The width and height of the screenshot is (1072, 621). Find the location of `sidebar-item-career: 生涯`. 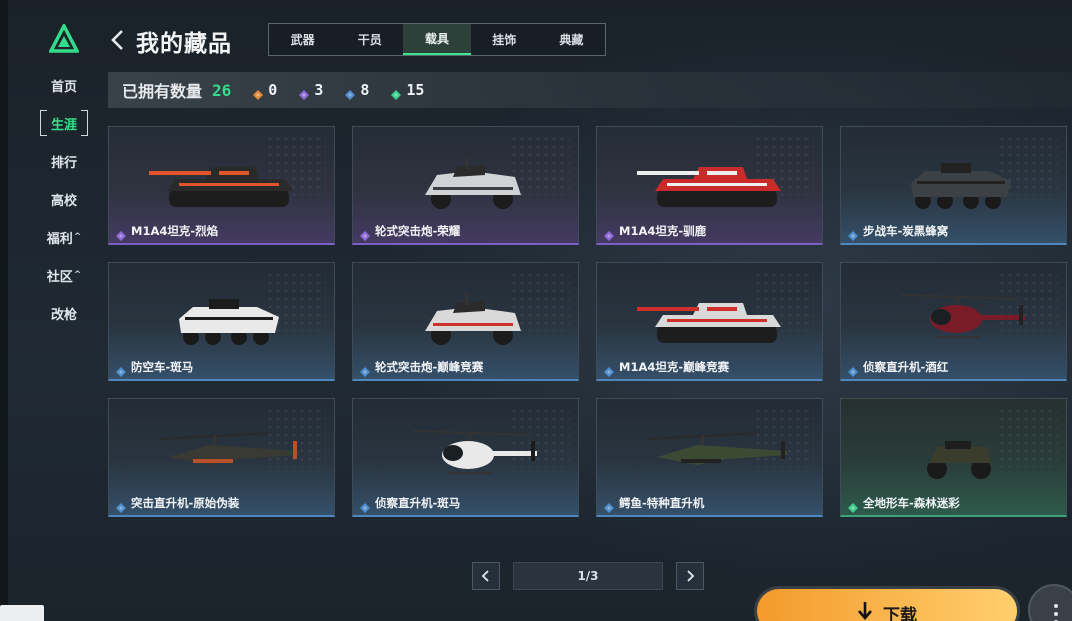

sidebar-item-career: 生涯 is located at coordinates (64, 123).